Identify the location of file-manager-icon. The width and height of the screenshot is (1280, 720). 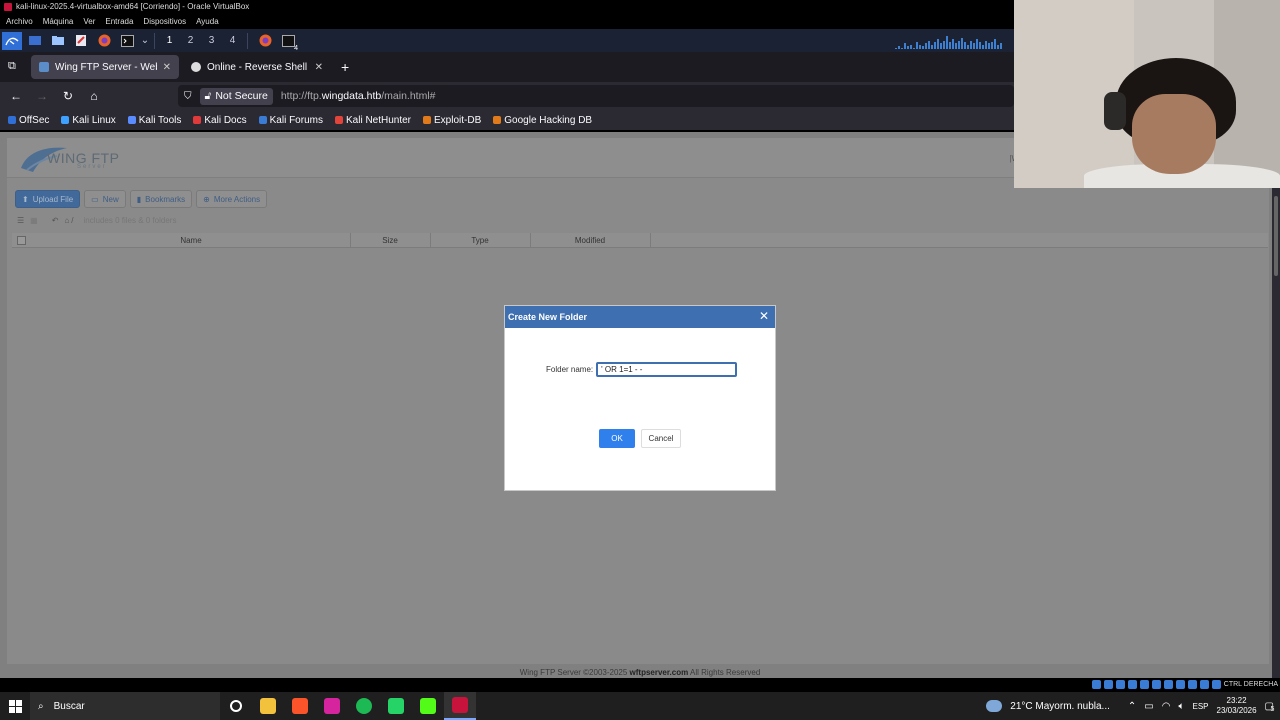
(58, 41).